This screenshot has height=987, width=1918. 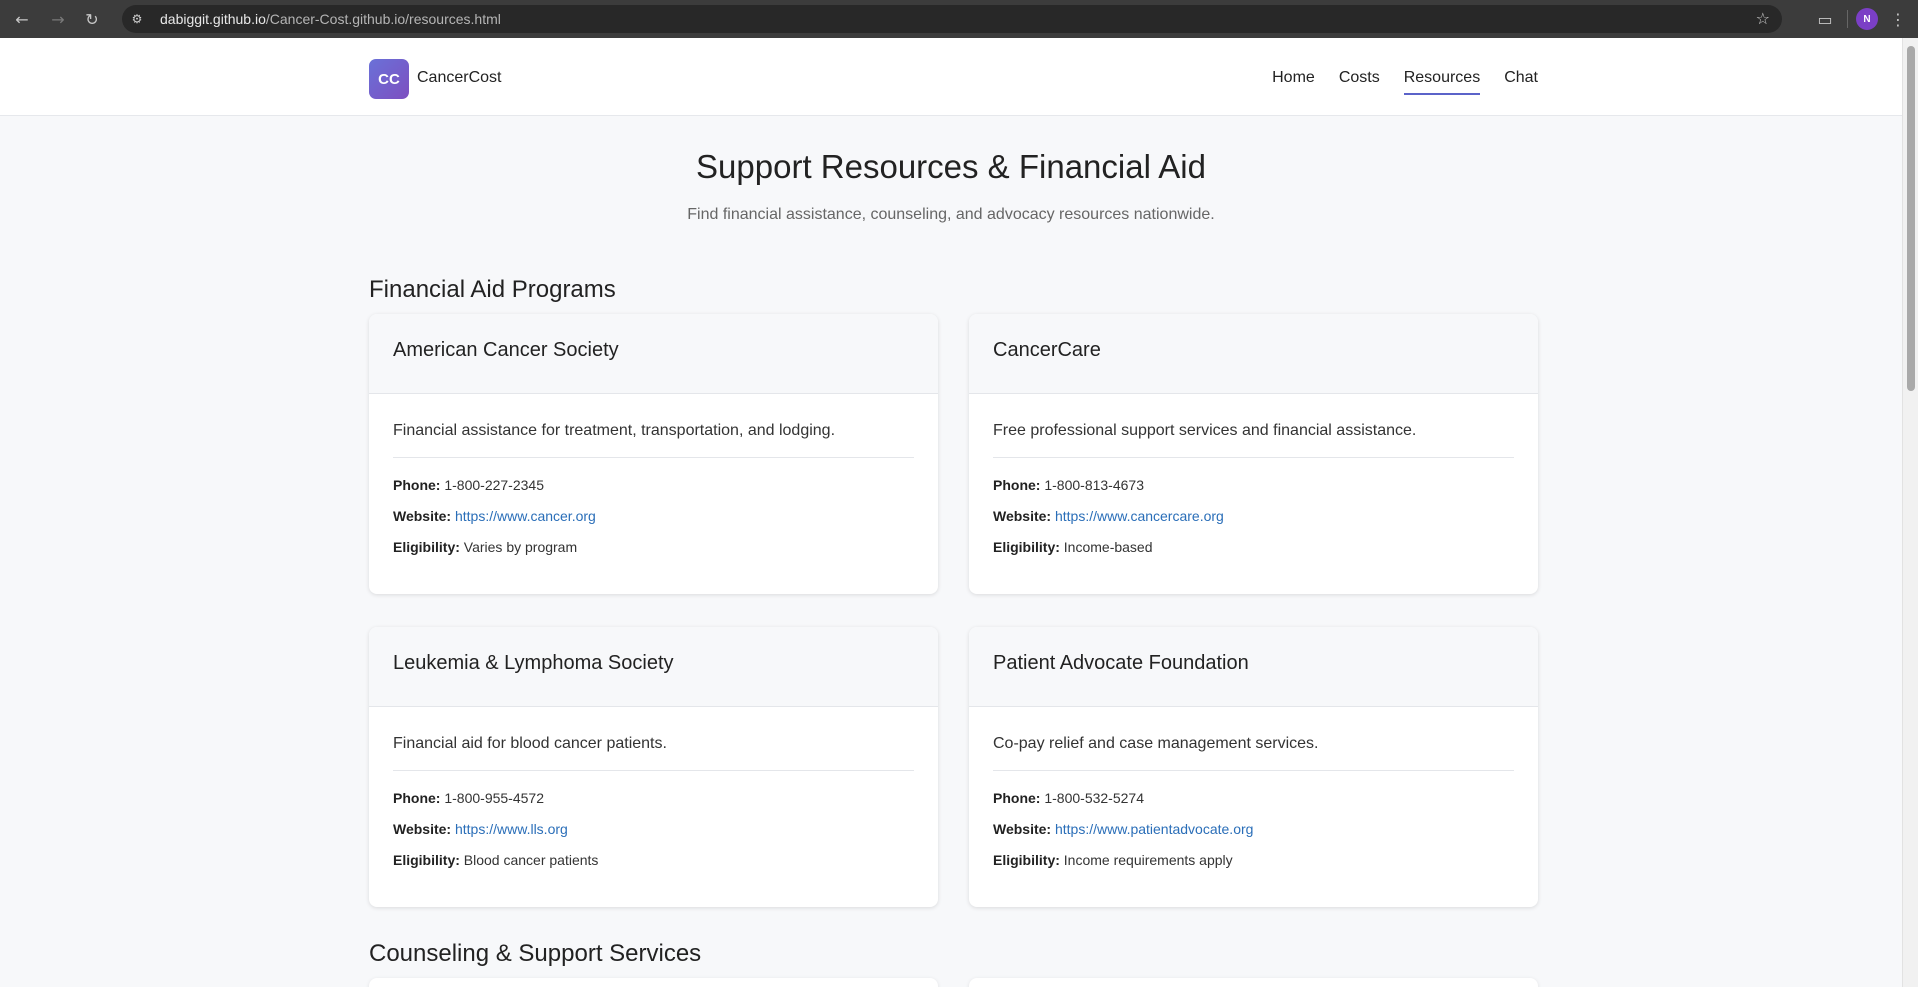 I want to click on nav-resources: Resources, so click(x=1442, y=82).